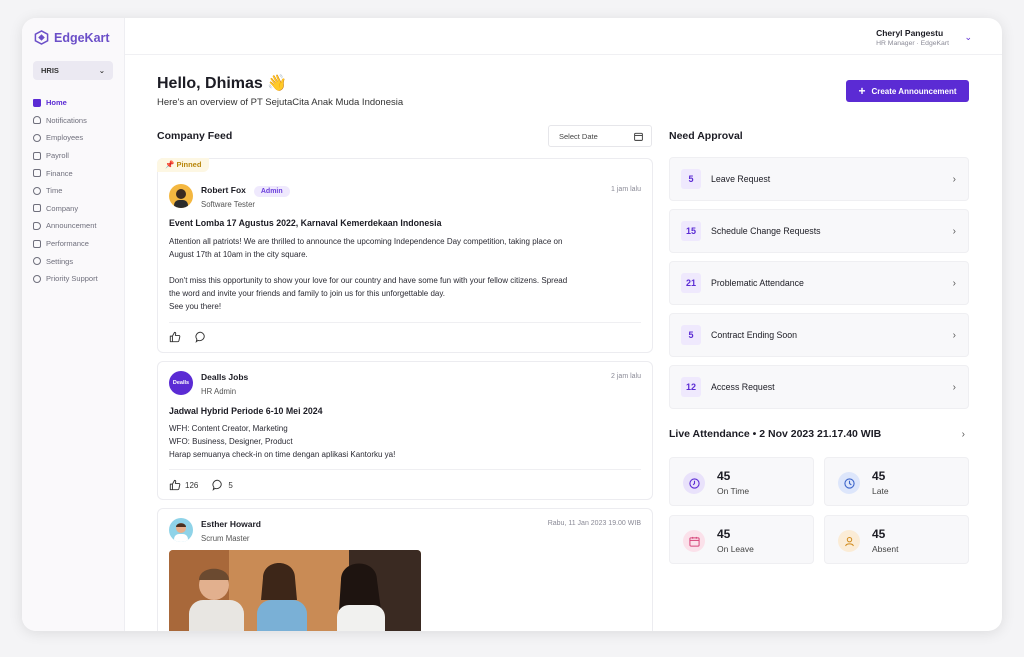 This screenshot has width=1024, height=657. What do you see at coordinates (219, 391) in the screenshot?
I see `post-author-role: HR Admin` at bounding box center [219, 391].